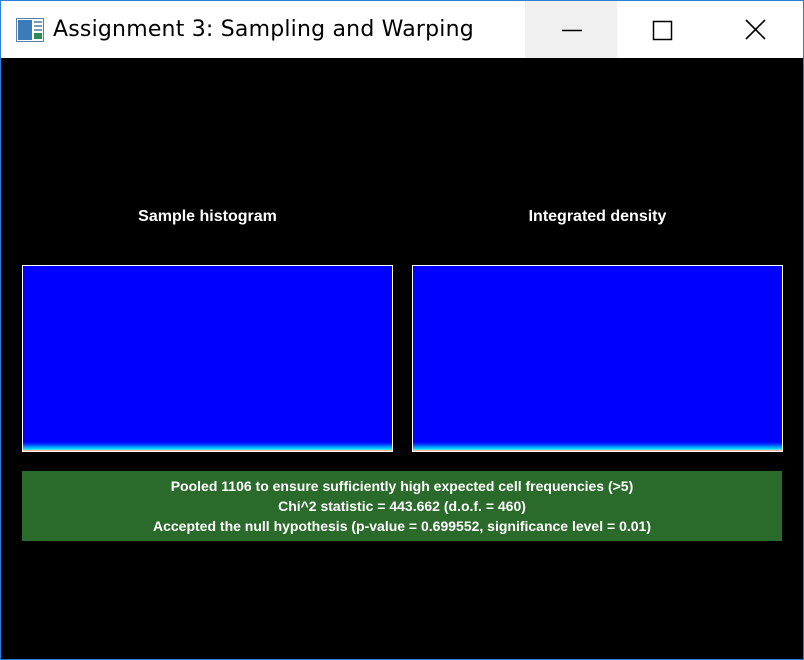  What do you see at coordinates (597, 358) in the screenshot?
I see `integrated-density-plot` at bounding box center [597, 358].